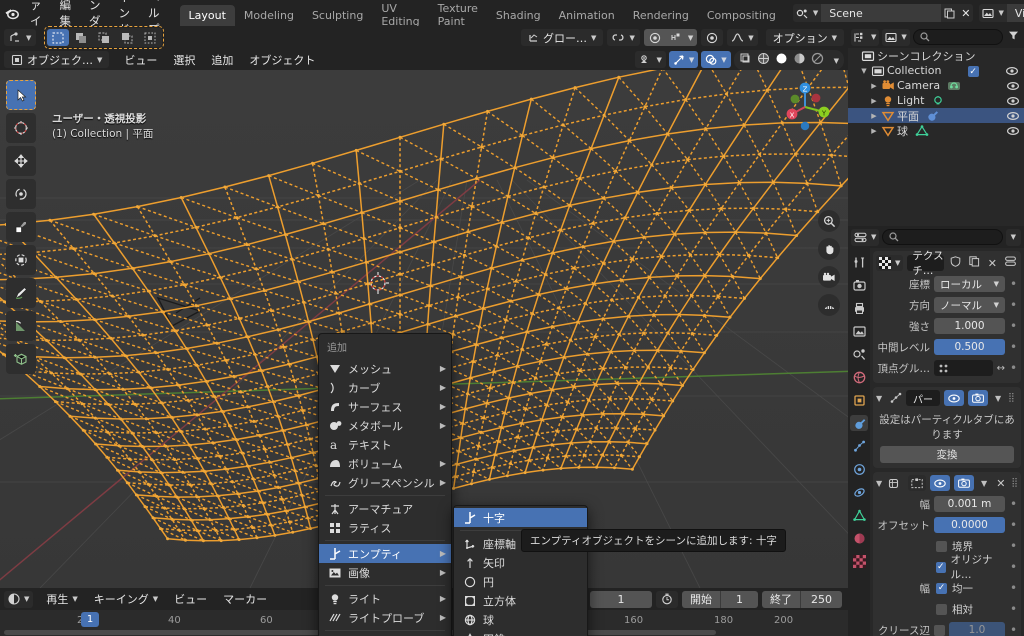 The width and height of the screenshot is (1024, 636). What do you see at coordinates (269, 15) in the screenshot?
I see `workspace-tab-1: Modeling` at bounding box center [269, 15].